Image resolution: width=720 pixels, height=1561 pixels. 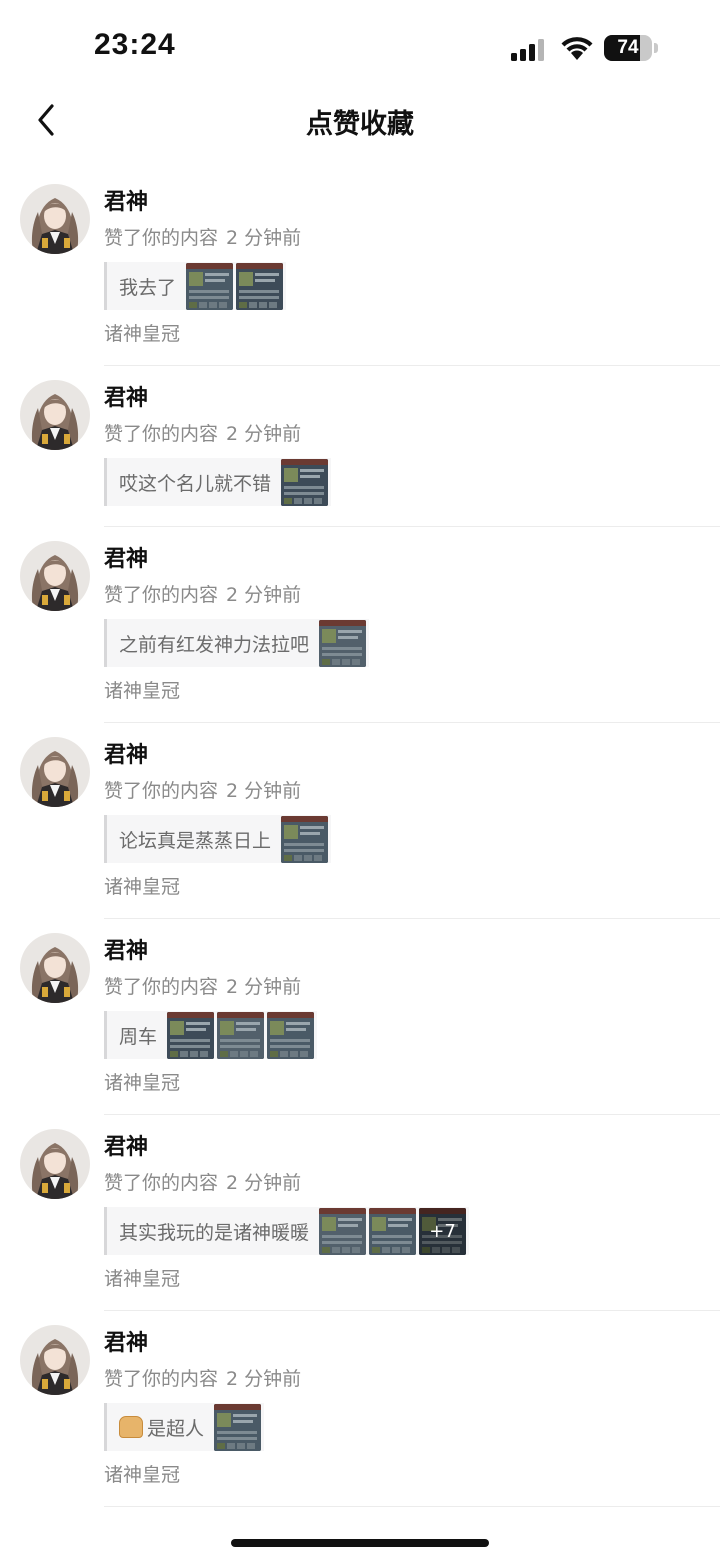 I want to click on quoted-post: 之前有红发神力法拉吧, so click(x=237, y=643).